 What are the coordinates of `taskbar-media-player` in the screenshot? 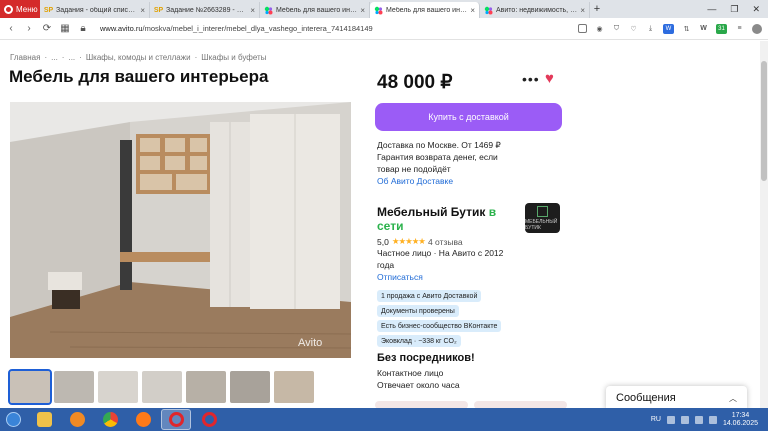 It's located at (77, 419).